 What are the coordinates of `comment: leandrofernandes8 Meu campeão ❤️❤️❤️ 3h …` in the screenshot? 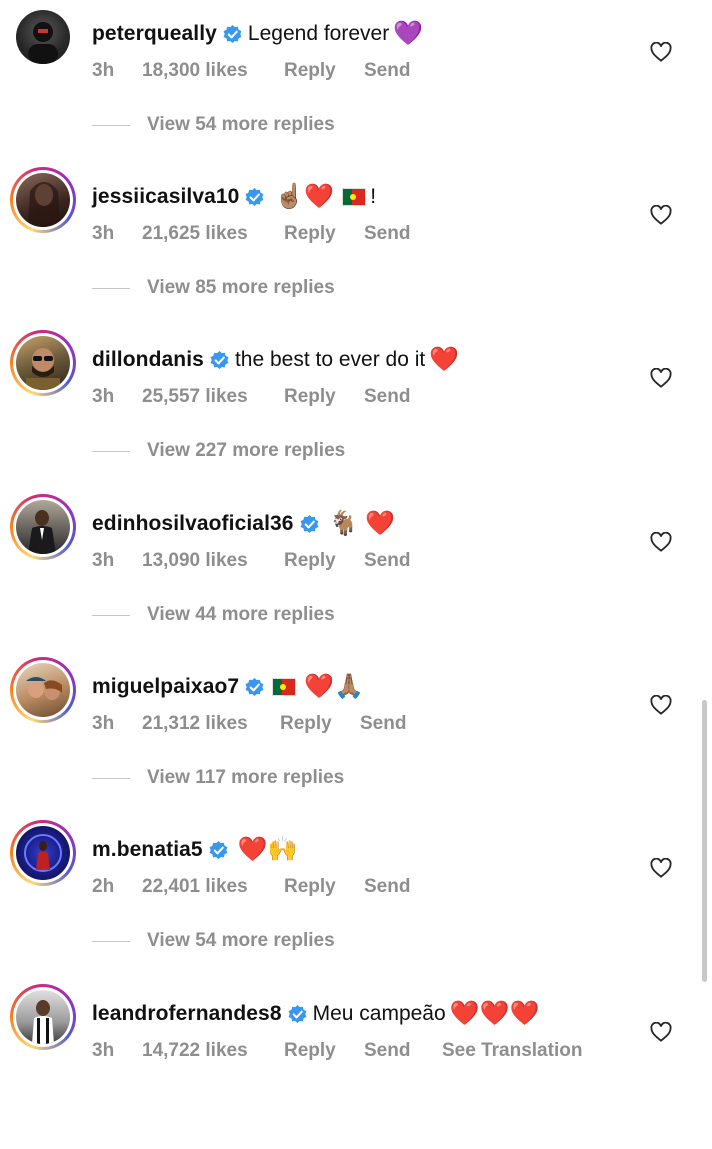 It's located at (356, 1066).